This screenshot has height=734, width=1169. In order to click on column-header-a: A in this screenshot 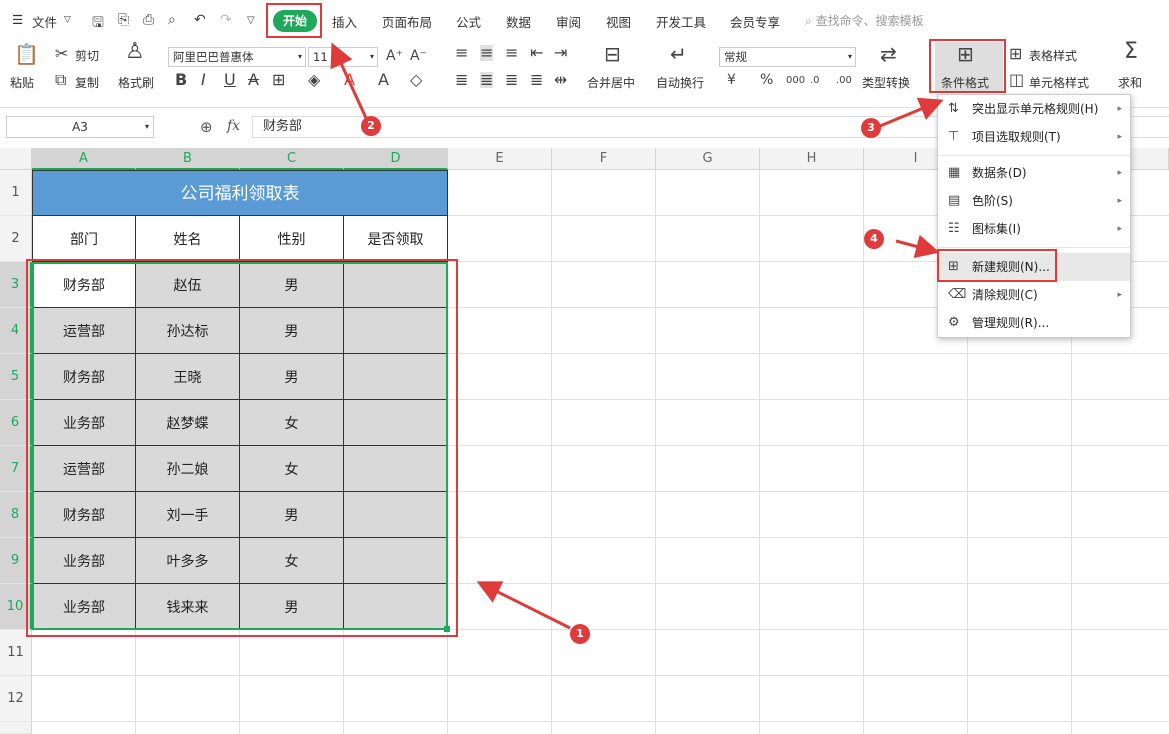, I will do `click(84, 159)`.